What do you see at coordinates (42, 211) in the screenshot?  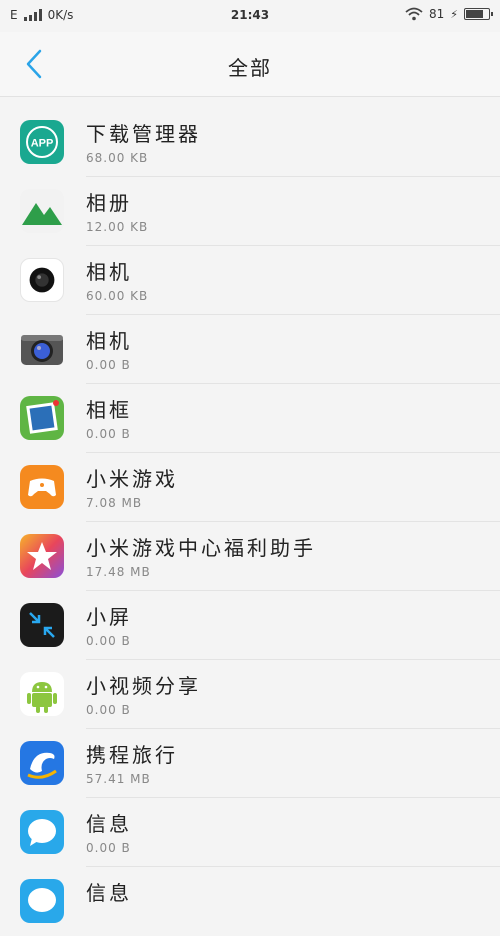 I see `mountain-gallery-icon` at bounding box center [42, 211].